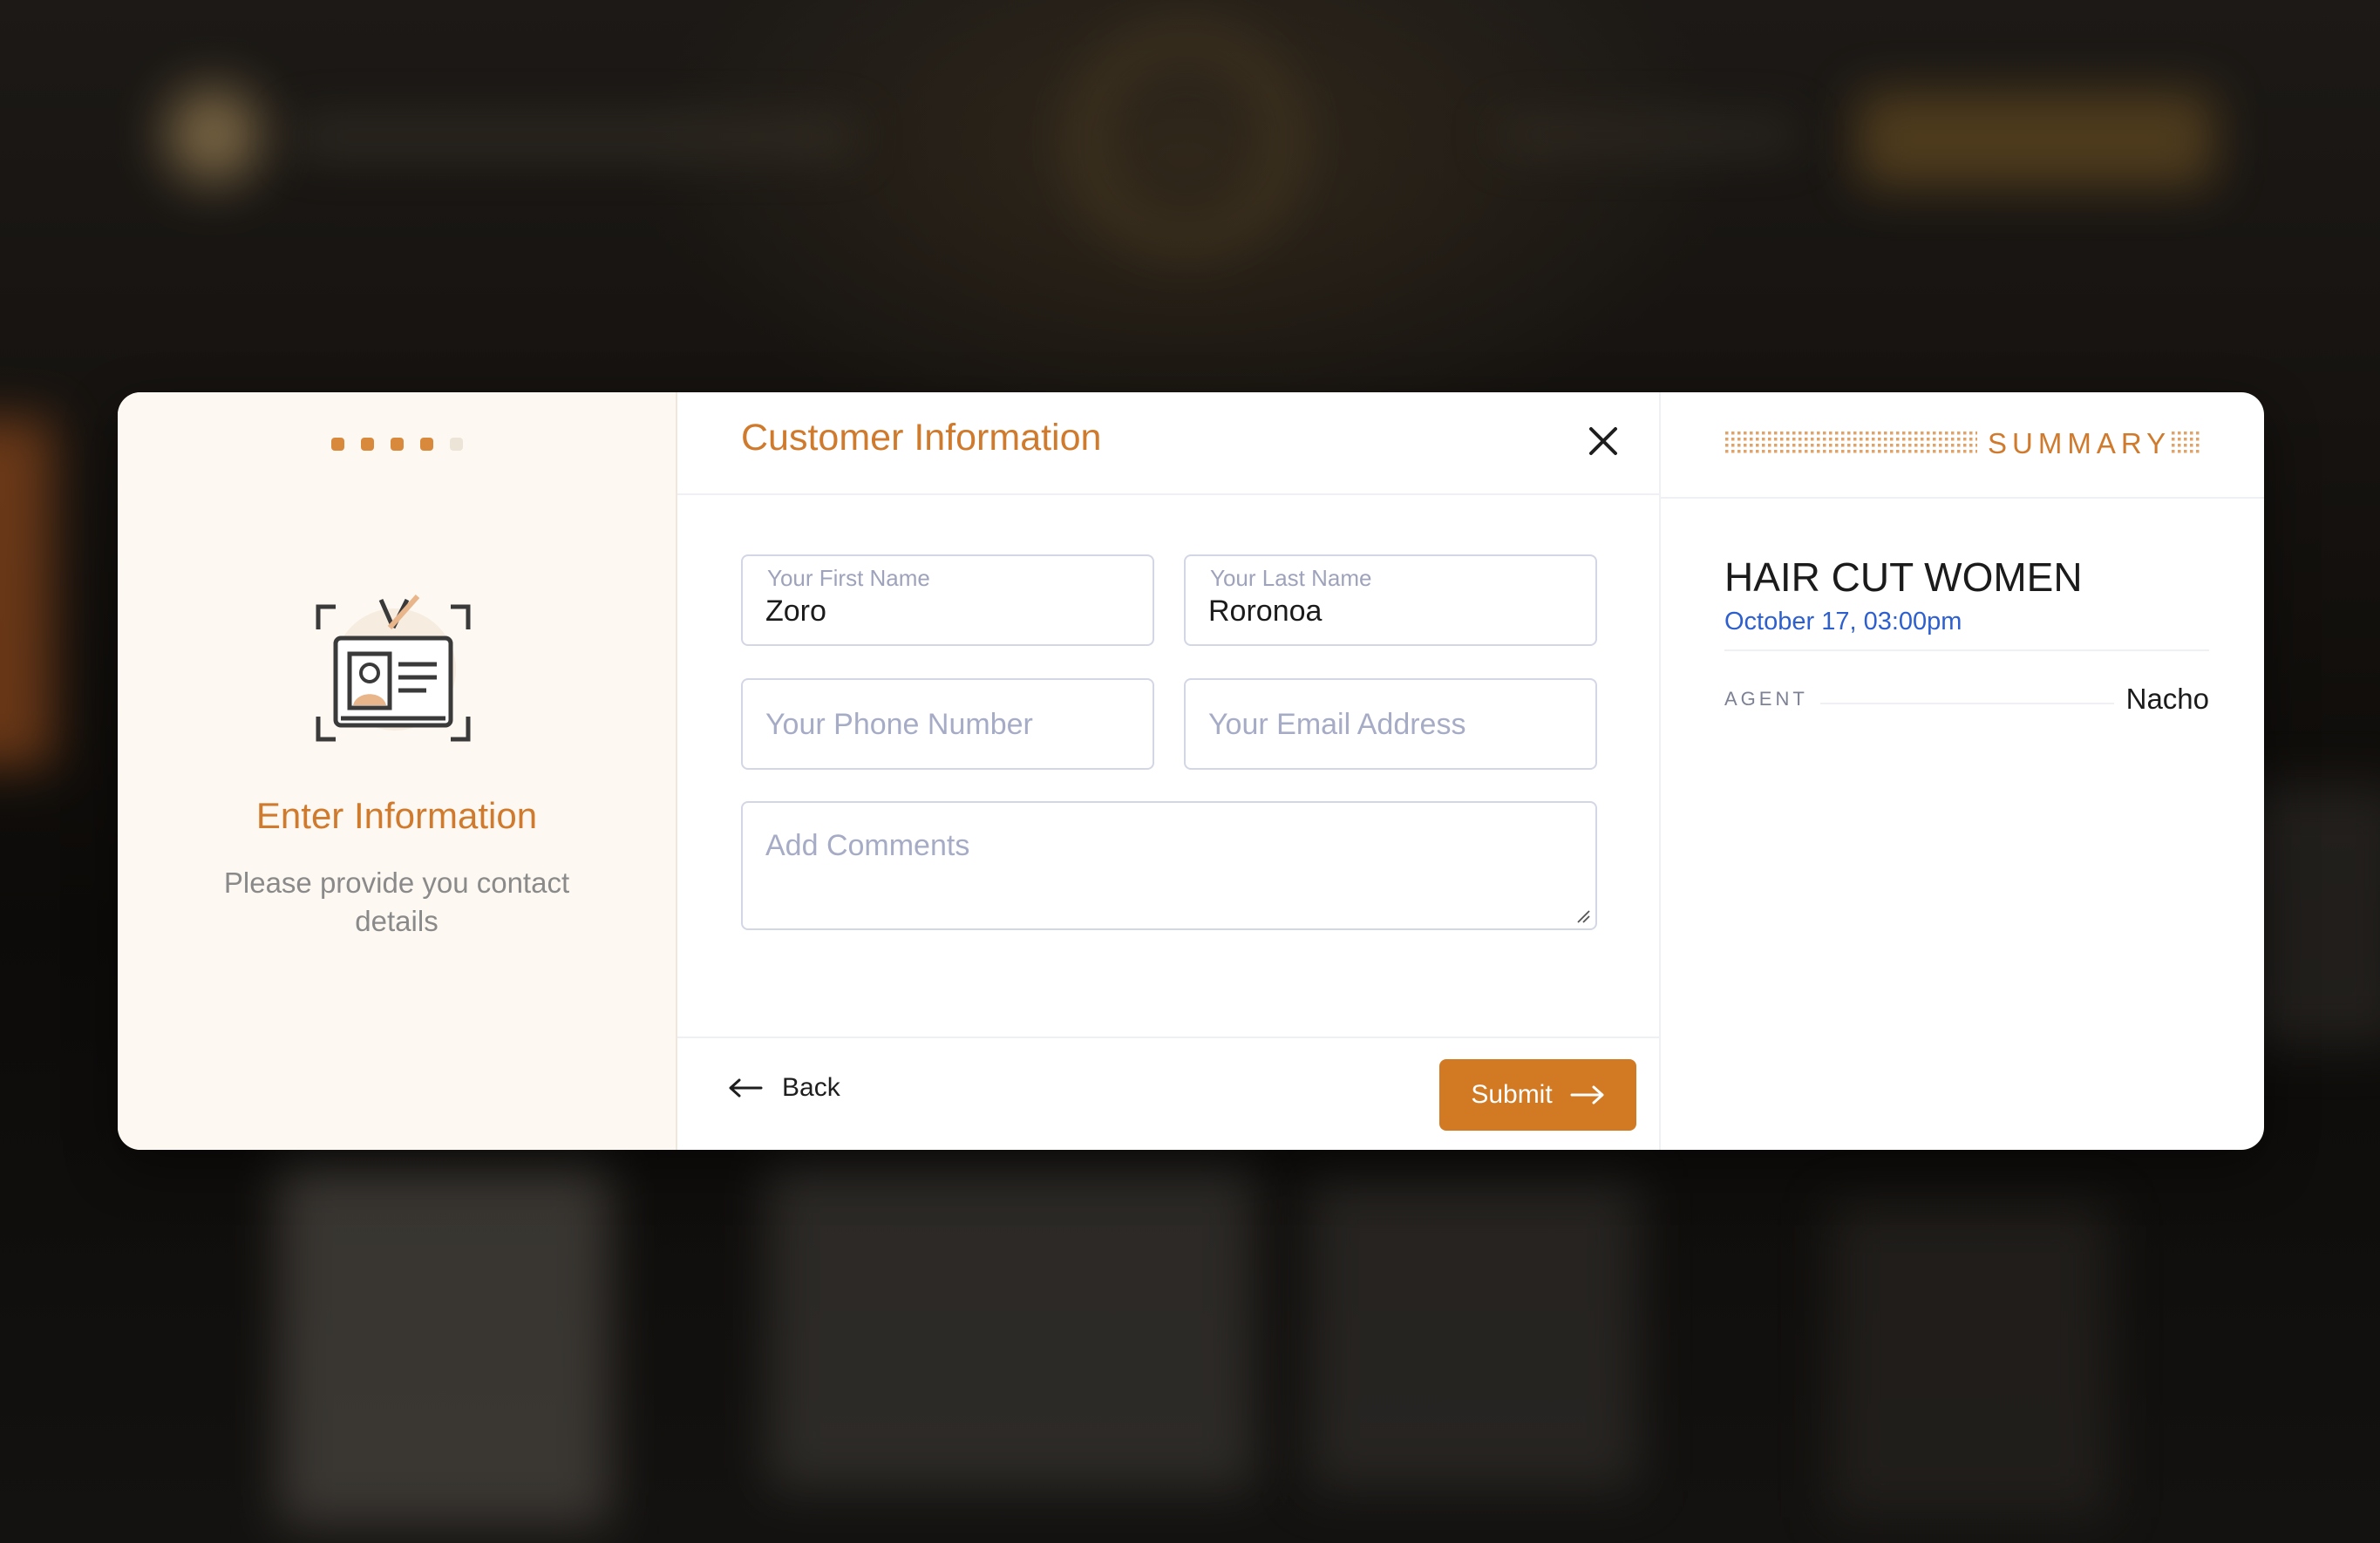 Image resolution: width=2380 pixels, height=1543 pixels. I want to click on email-placeholder: Your Email Address, so click(1337, 724).